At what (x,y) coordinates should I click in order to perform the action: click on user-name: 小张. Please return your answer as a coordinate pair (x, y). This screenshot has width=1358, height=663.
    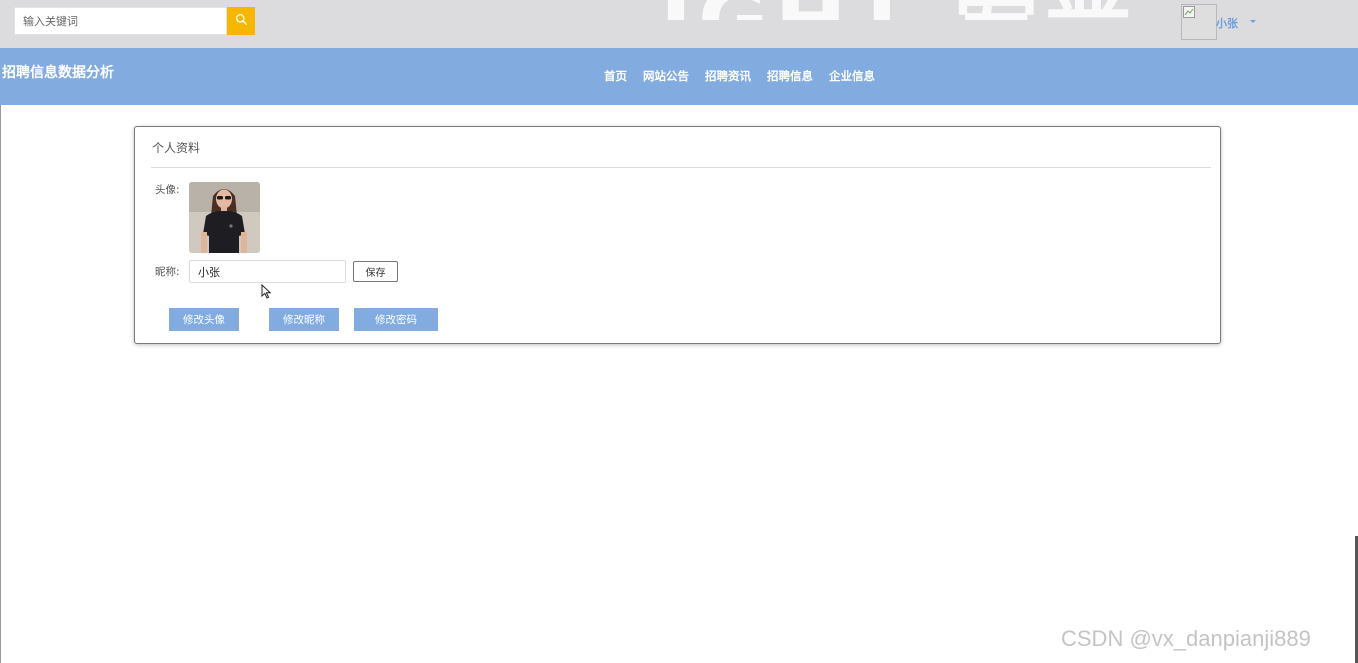
    Looking at the image, I should click on (1227, 23).